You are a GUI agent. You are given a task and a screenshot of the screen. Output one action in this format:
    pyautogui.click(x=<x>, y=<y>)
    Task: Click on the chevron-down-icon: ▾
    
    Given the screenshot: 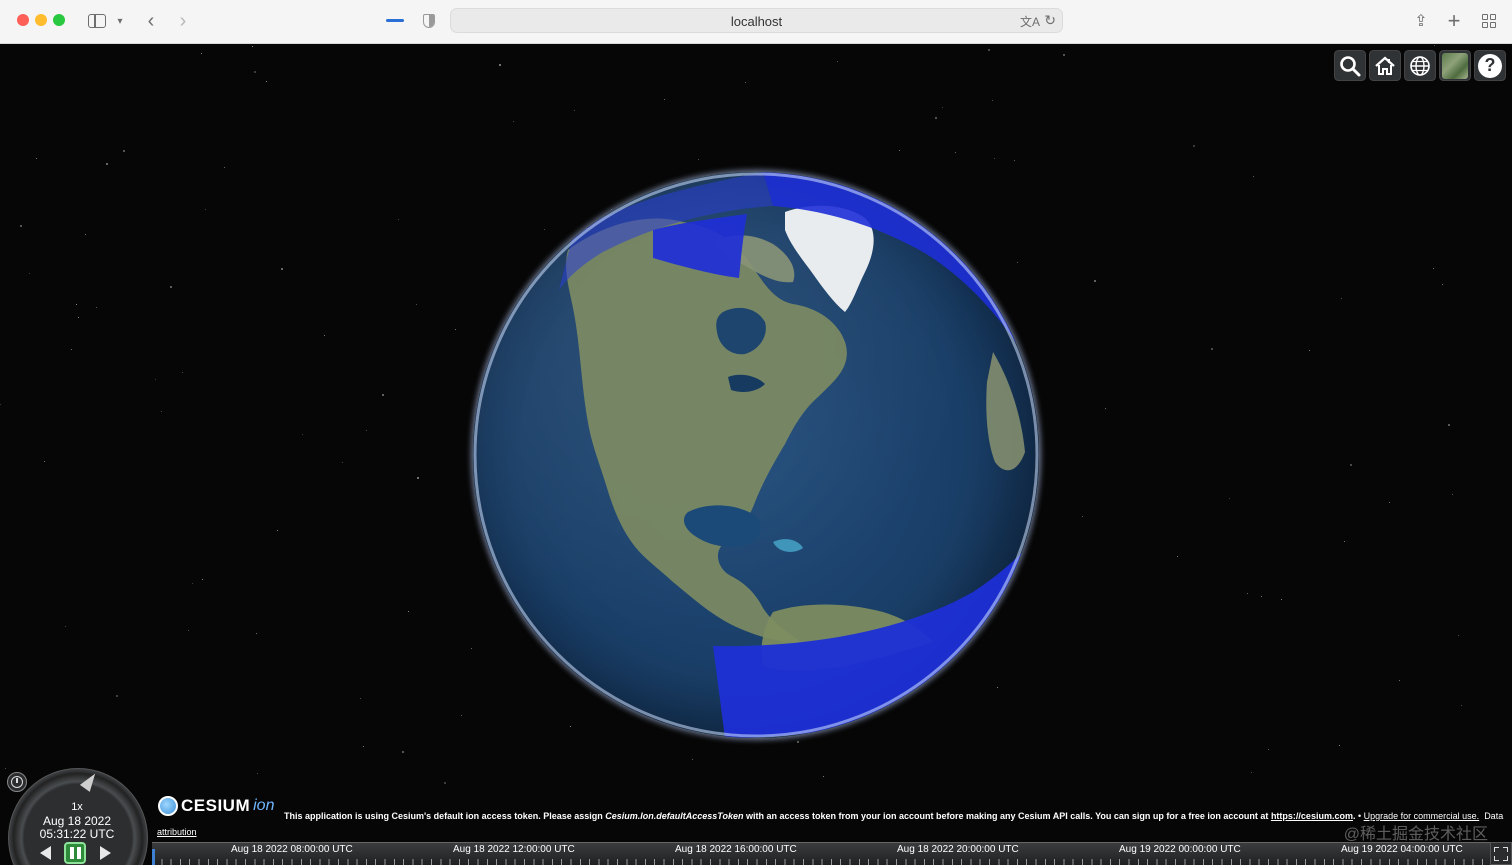 What is the action you would take?
    pyautogui.click(x=120, y=21)
    